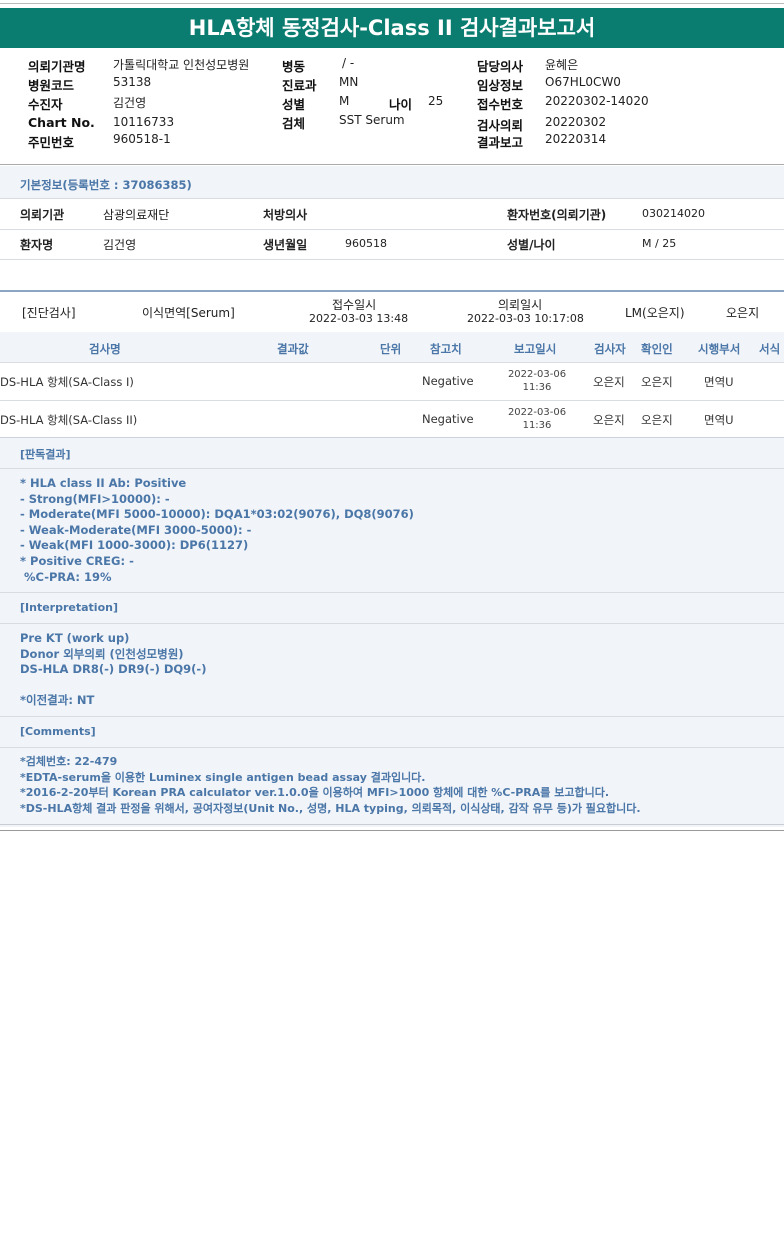 The height and width of the screenshot is (1240, 784). I want to click on col-header-unit: 단위, so click(391, 349).